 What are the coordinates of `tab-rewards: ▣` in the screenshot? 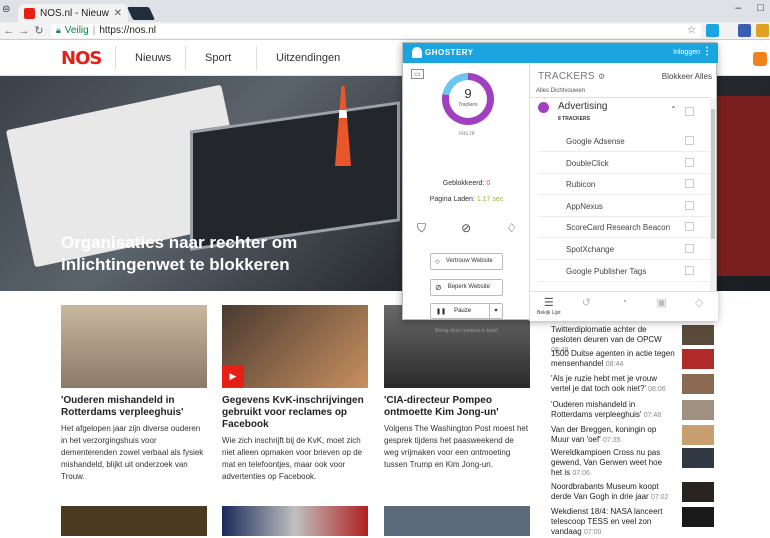 It's located at (662, 306).